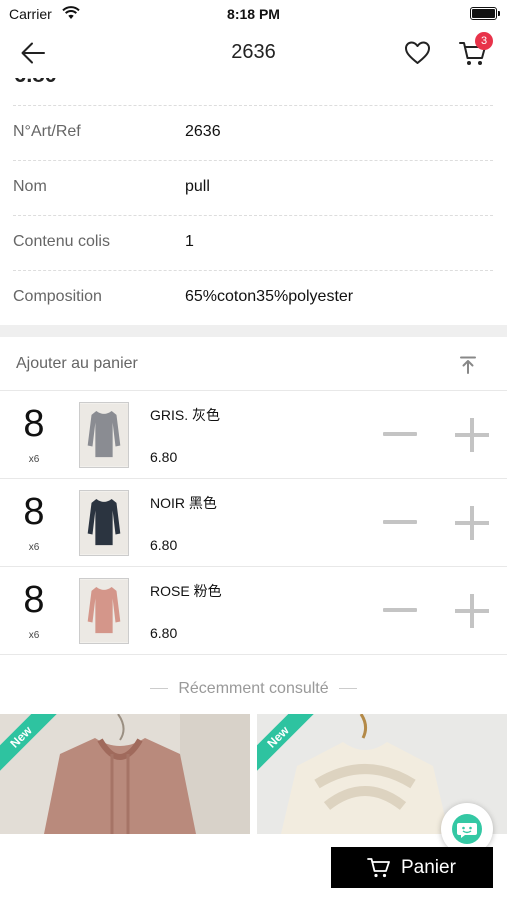 The image size is (507, 900). I want to click on section-separator, so click(253, 331).